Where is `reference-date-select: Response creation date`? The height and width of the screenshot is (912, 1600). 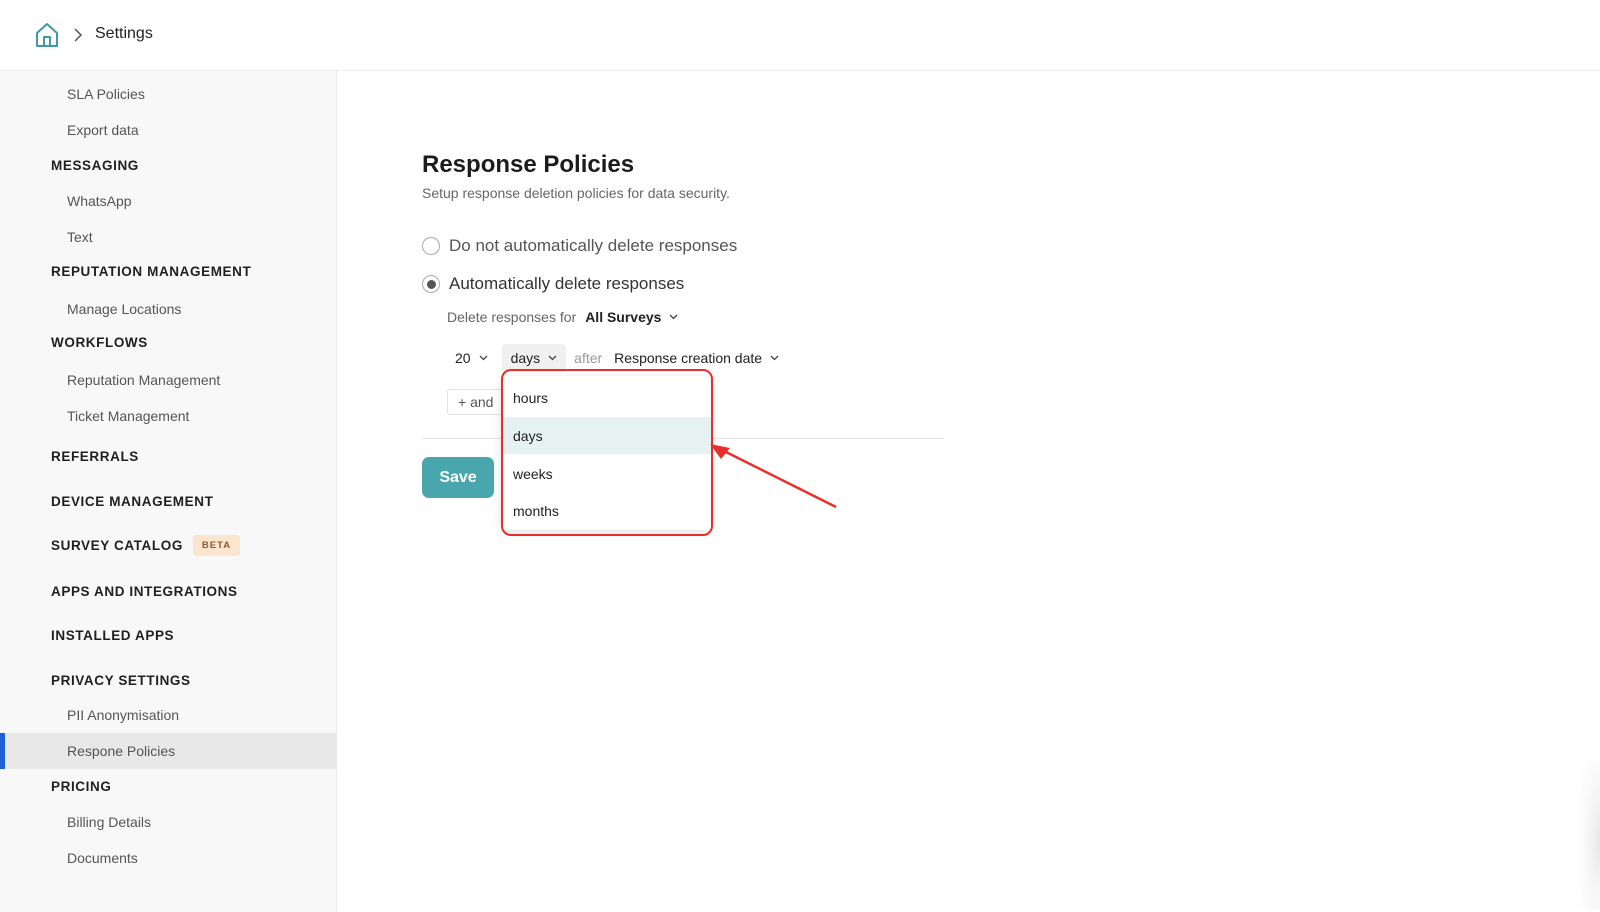
reference-date-select: Response creation date is located at coordinates (696, 358).